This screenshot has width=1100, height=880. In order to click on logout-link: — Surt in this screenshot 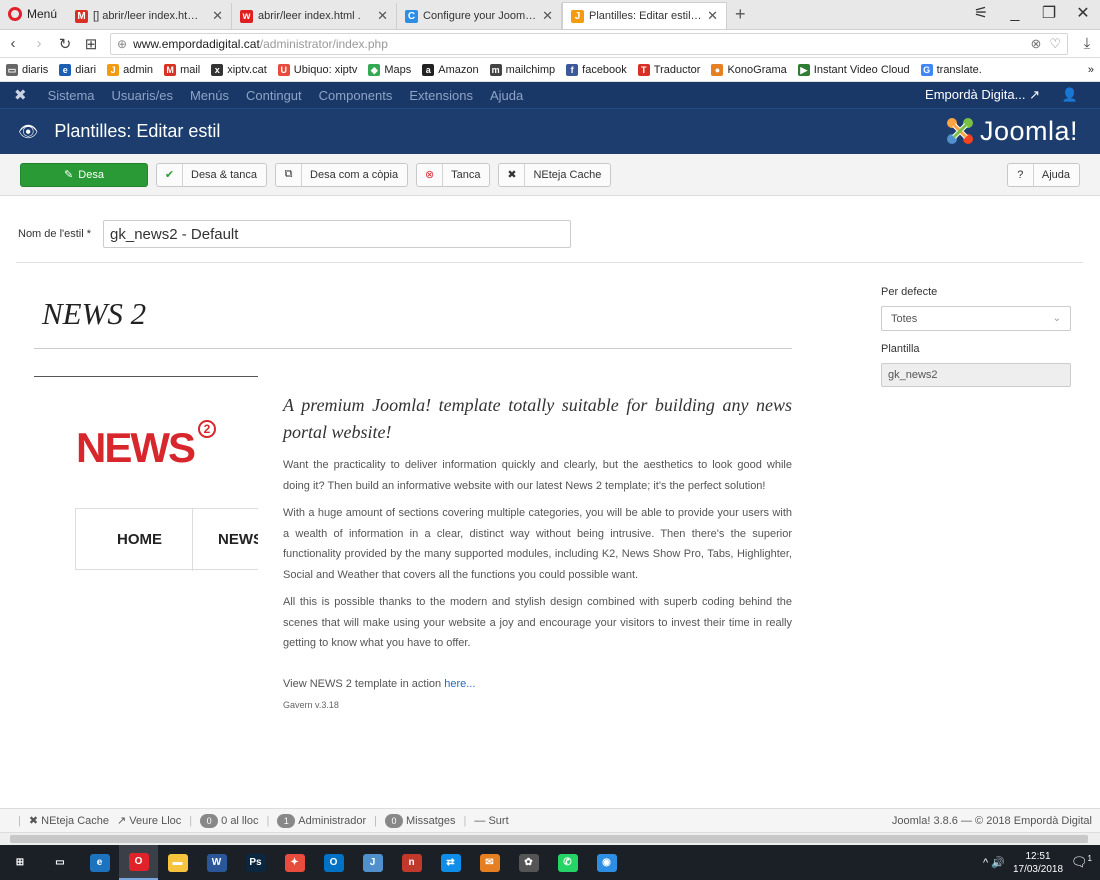, I will do `click(491, 821)`.